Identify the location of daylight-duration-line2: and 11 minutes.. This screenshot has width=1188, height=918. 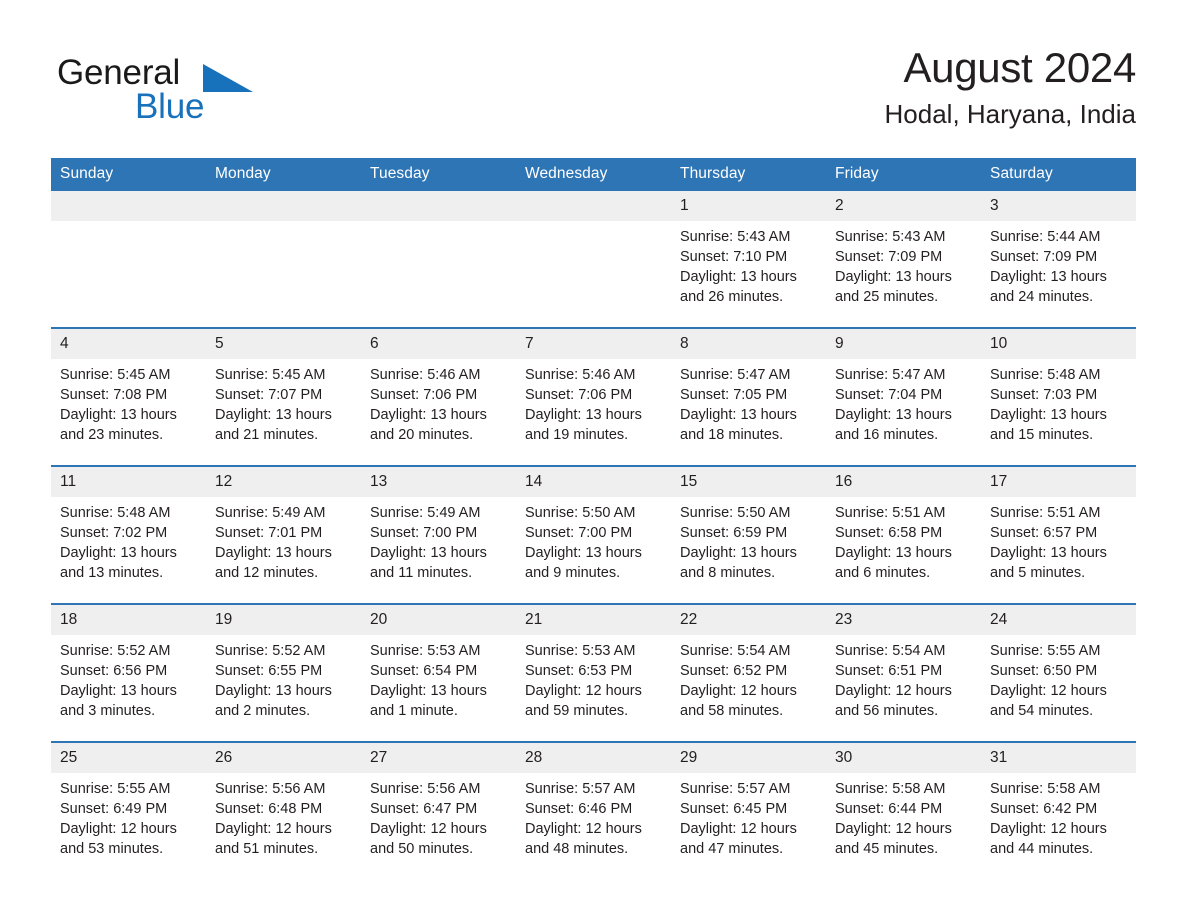
(421, 573).